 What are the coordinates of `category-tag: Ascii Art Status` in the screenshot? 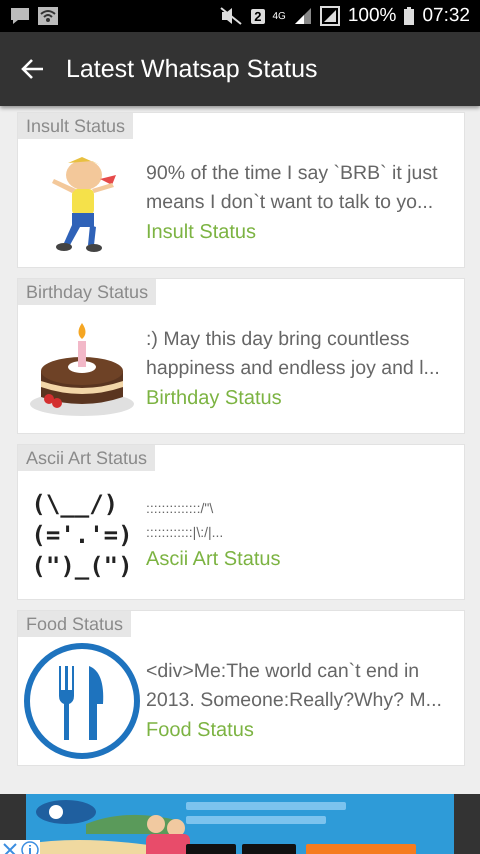 It's located at (87, 458).